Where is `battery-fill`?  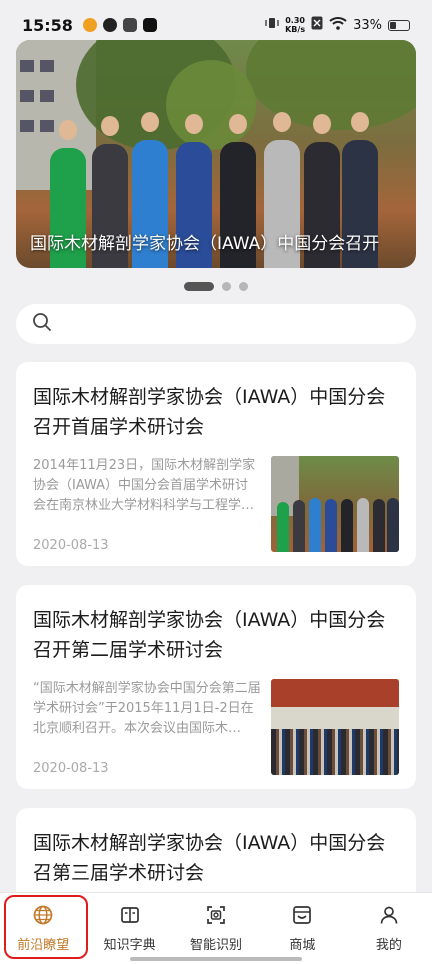 battery-fill is located at coordinates (393, 25).